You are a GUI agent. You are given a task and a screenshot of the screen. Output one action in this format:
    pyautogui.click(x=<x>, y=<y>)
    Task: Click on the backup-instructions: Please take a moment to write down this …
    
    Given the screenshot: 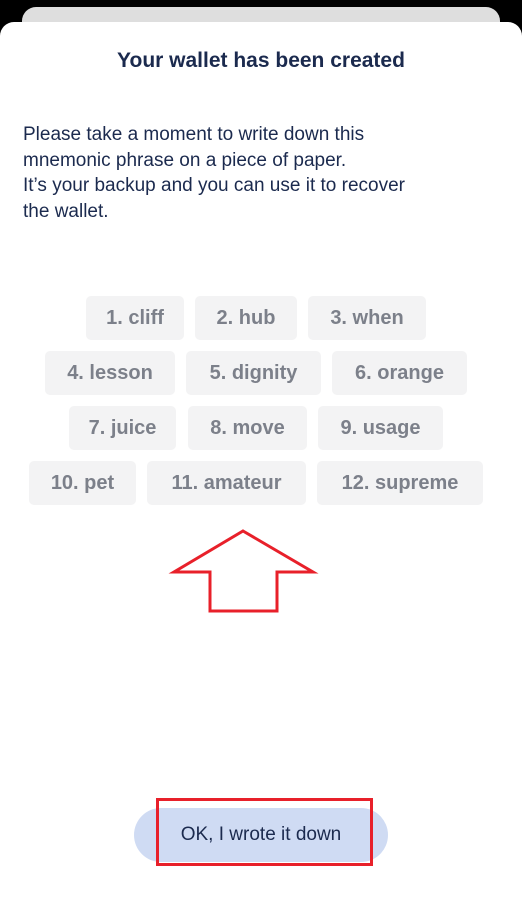 What is the action you would take?
    pyautogui.click(x=214, y=173)
    